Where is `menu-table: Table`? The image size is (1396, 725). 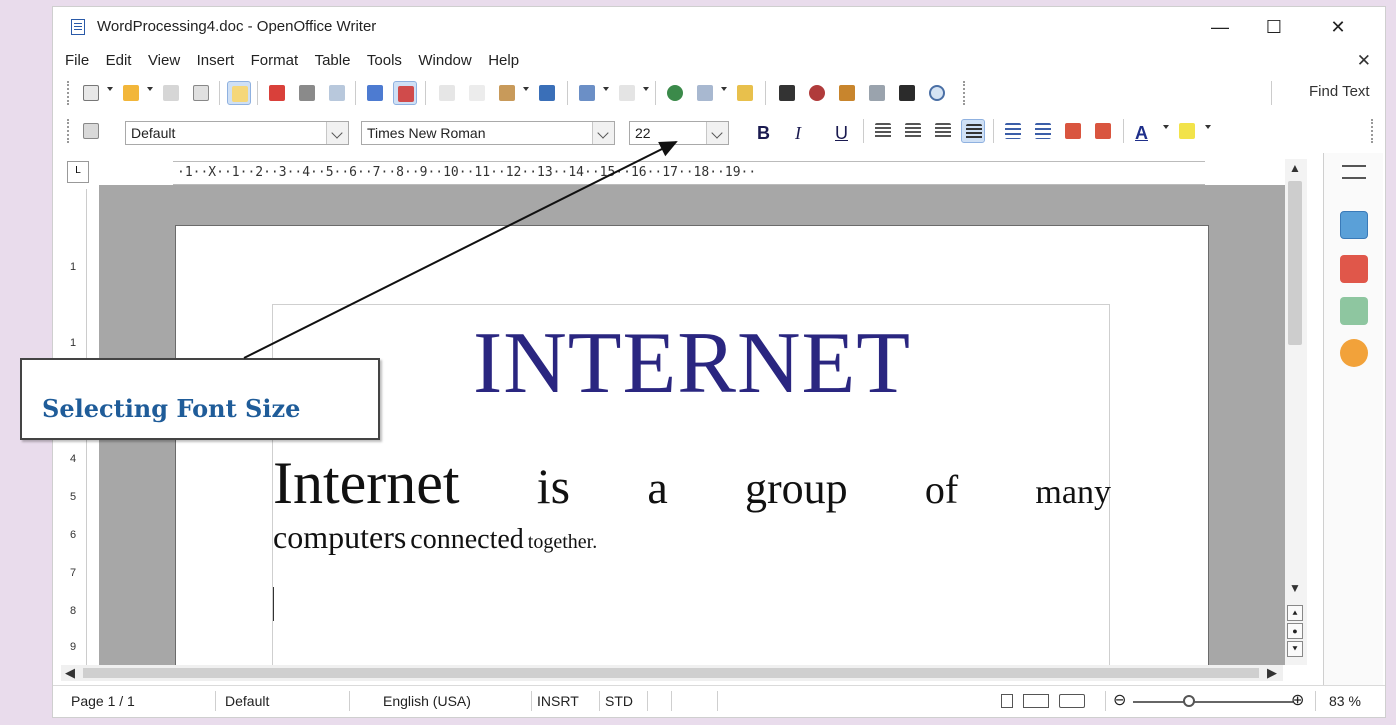
menu-table: Table is located at coordinates (327, 58).